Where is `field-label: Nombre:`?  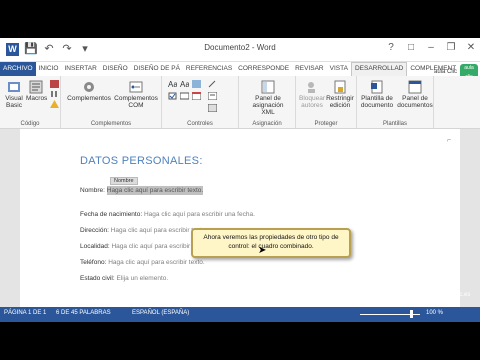 field-label: Nombre: is located at coordinates (92, 190).